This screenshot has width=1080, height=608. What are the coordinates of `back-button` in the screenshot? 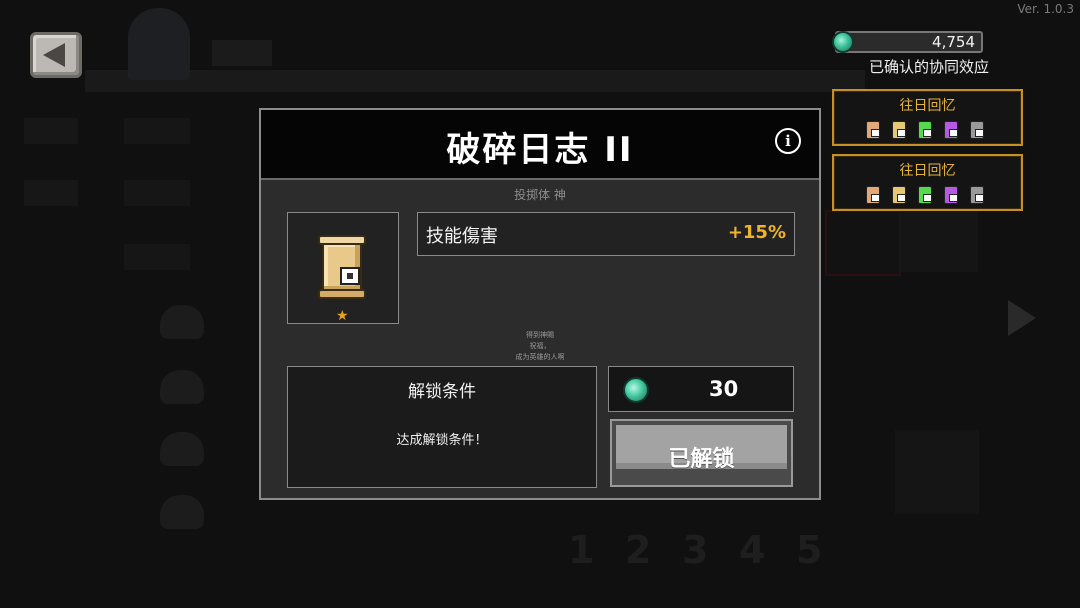 It's located at (56, 55).